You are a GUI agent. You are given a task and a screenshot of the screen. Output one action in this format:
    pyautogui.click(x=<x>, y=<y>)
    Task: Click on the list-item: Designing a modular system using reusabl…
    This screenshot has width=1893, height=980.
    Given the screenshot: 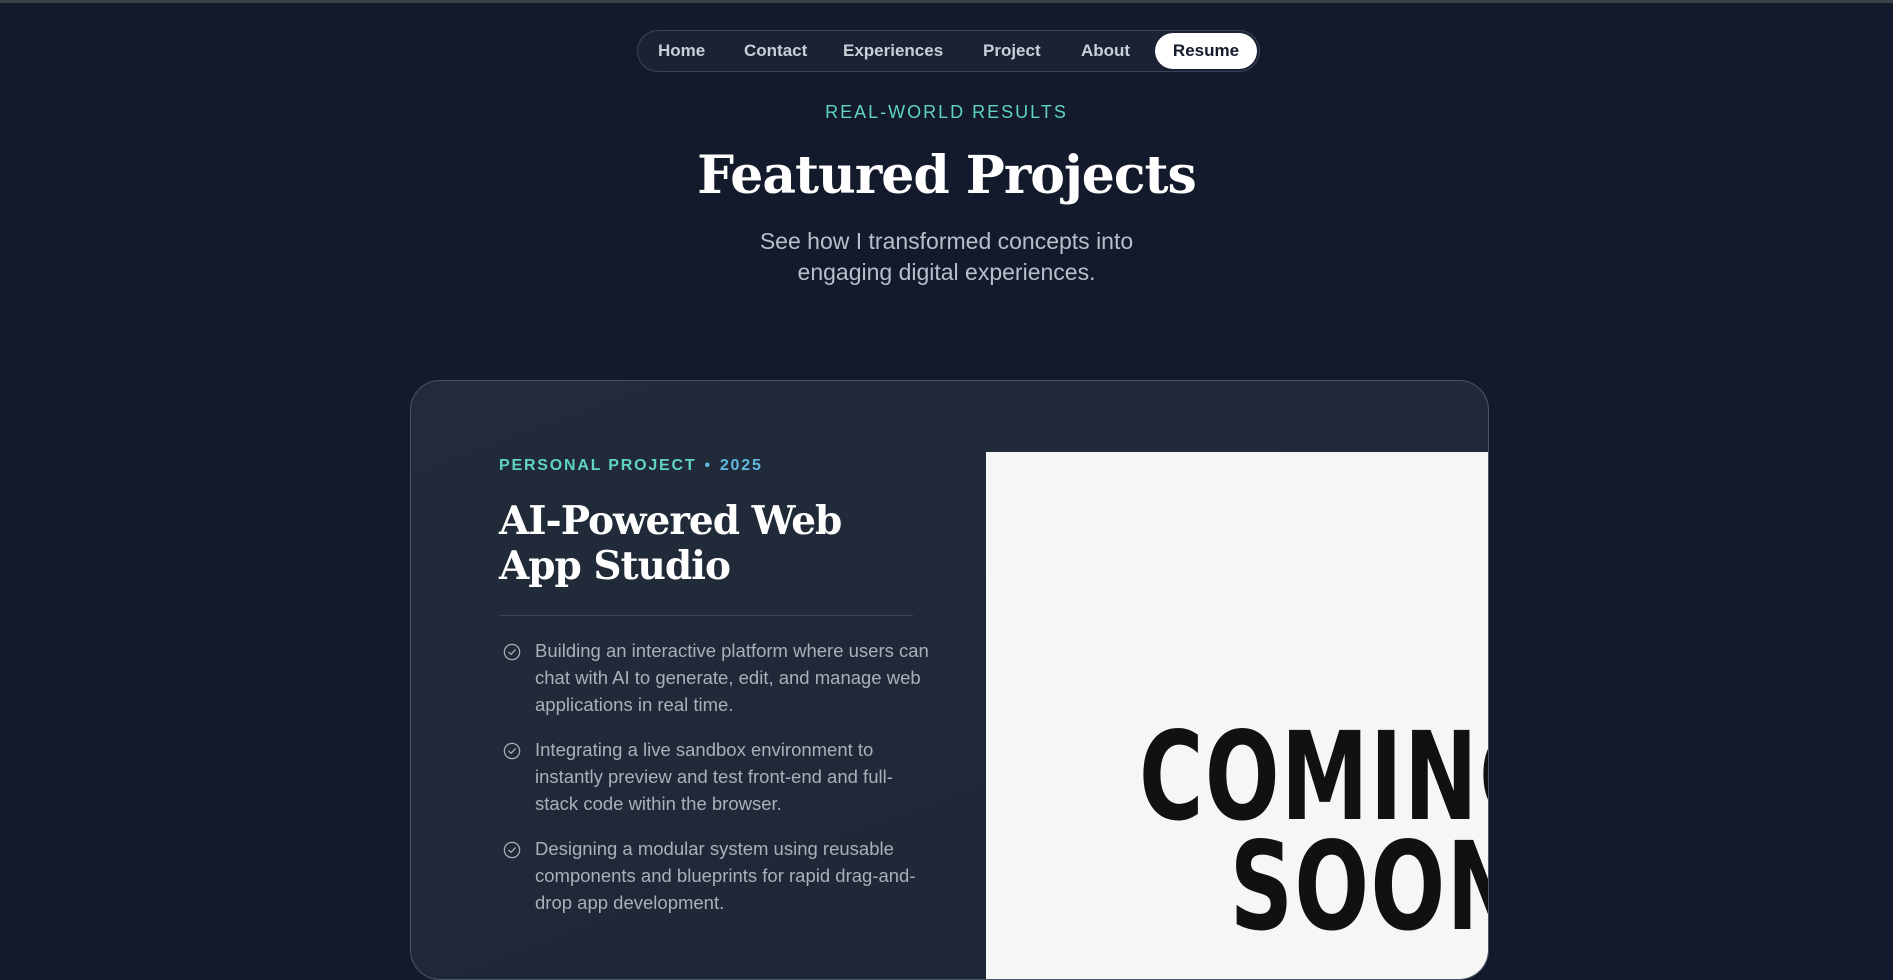 What is the action you would take?
    pyautogui.click(x=714, y=875)
    